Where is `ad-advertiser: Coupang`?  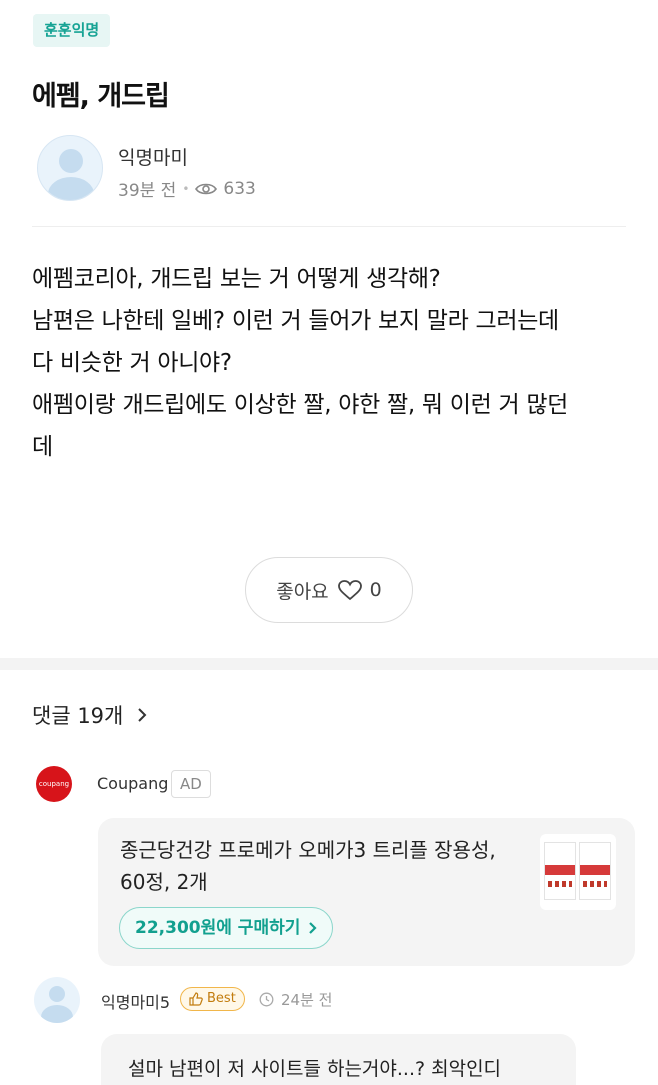
ad-advertiser: Coupang is located at coordinates (132, 783).